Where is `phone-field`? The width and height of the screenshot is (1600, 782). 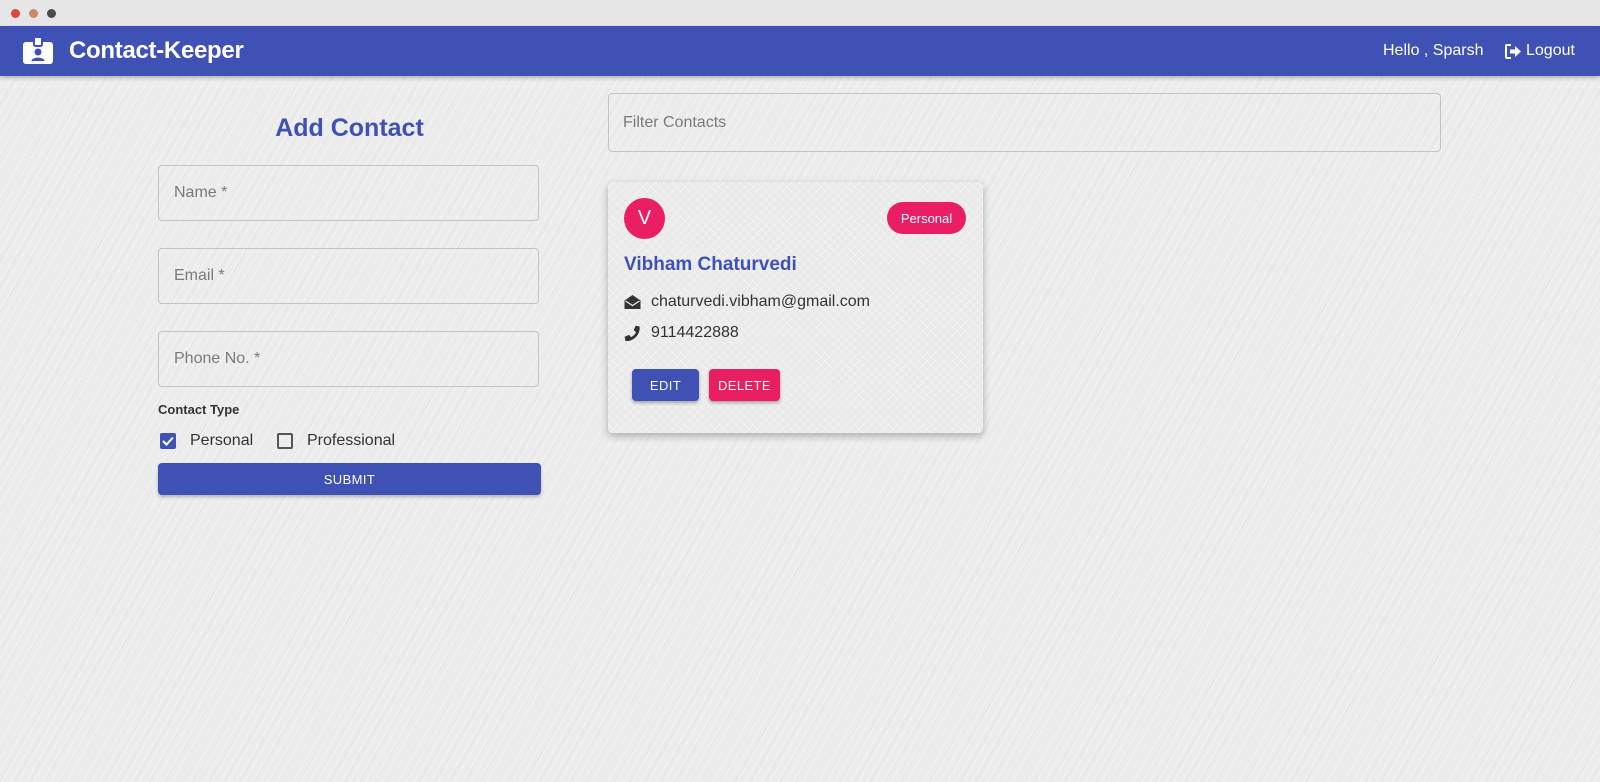
phone-field is located at coordinates (348, 359).